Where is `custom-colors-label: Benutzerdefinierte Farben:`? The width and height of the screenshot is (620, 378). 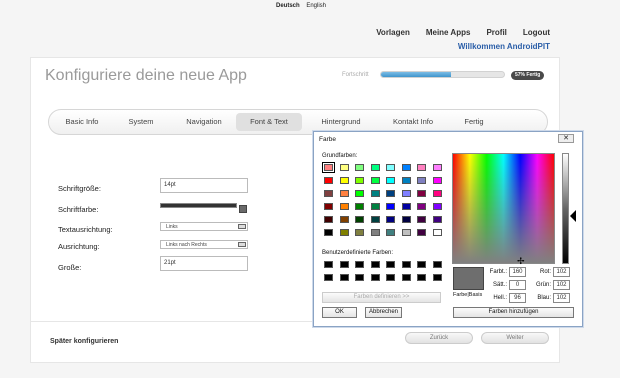
custom-colors-label: Benutzerdefinierte Farben: is located at coordinates (358, 253).